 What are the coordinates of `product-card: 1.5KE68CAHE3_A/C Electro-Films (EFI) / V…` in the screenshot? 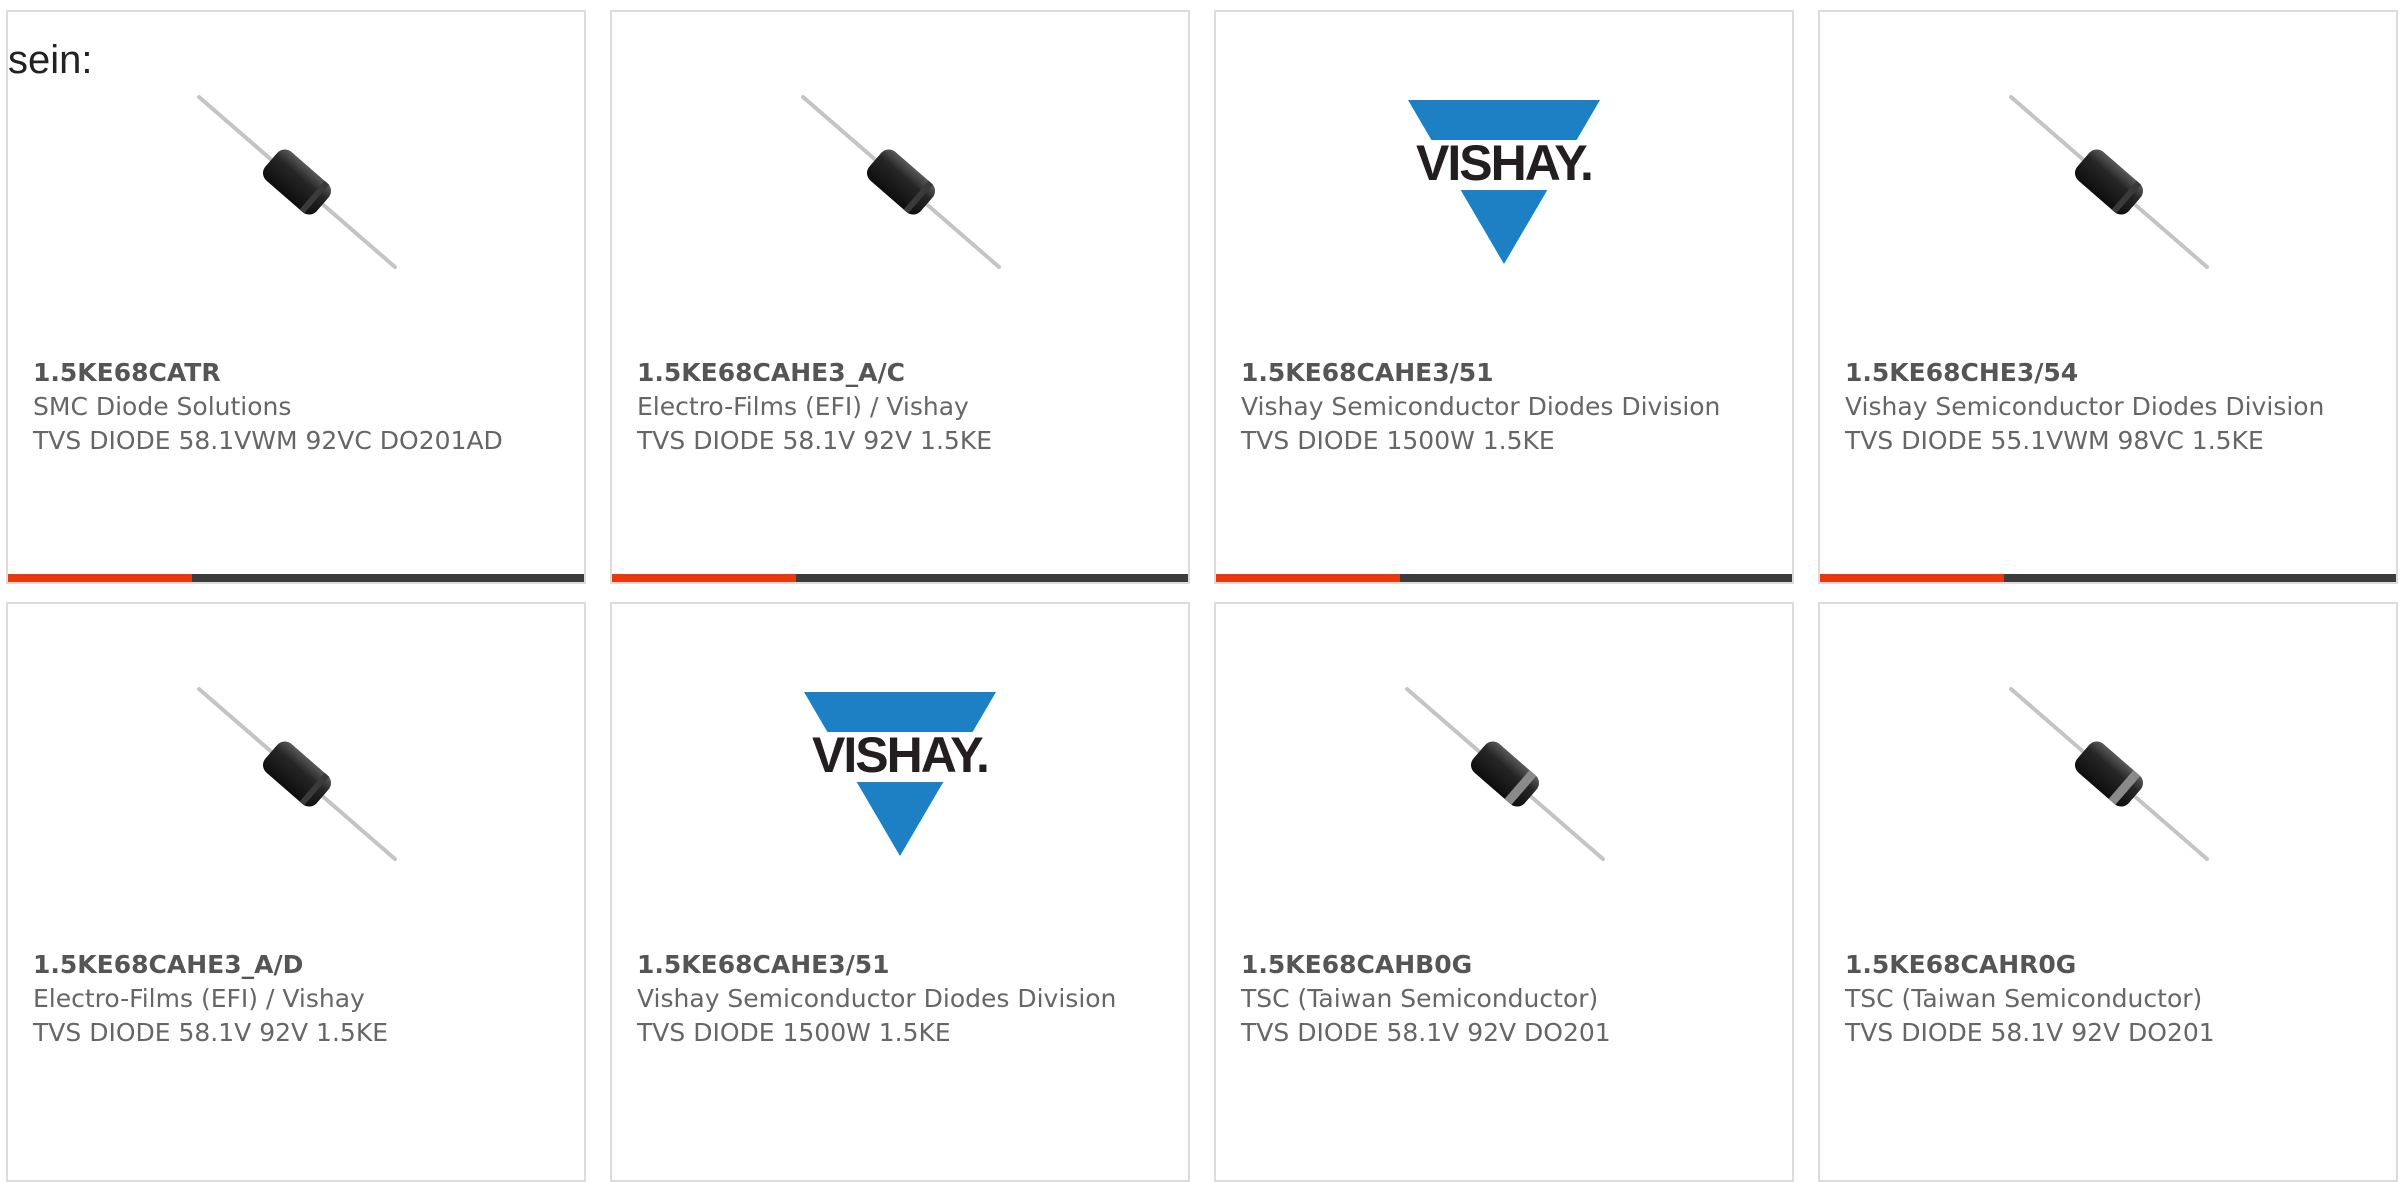 It's located at (900, 297).